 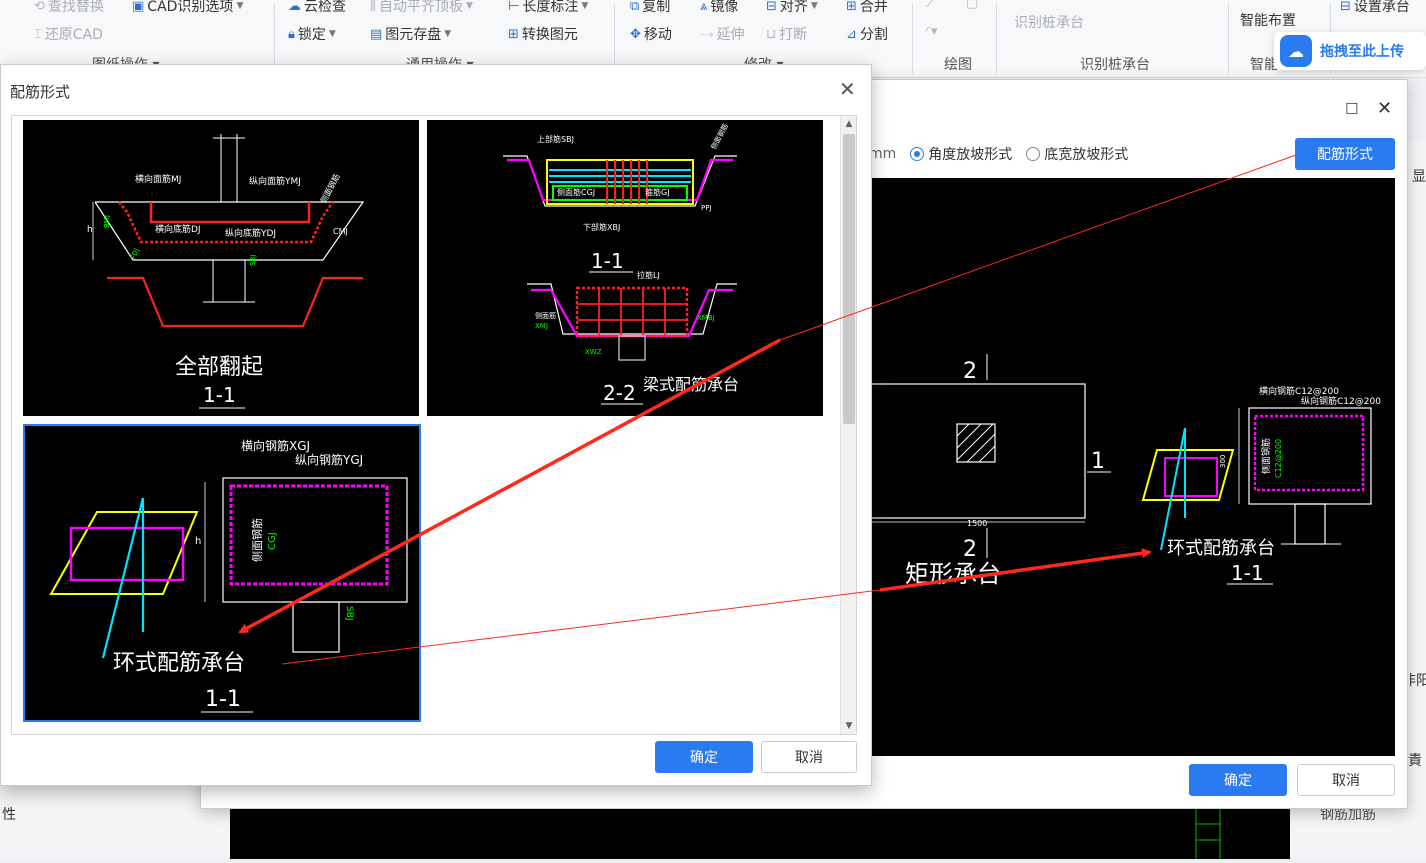 What do you see at coordinates (771, 34) in the screenshot?
I see `break-icon: ⊔` at bounding box center [771, 34].